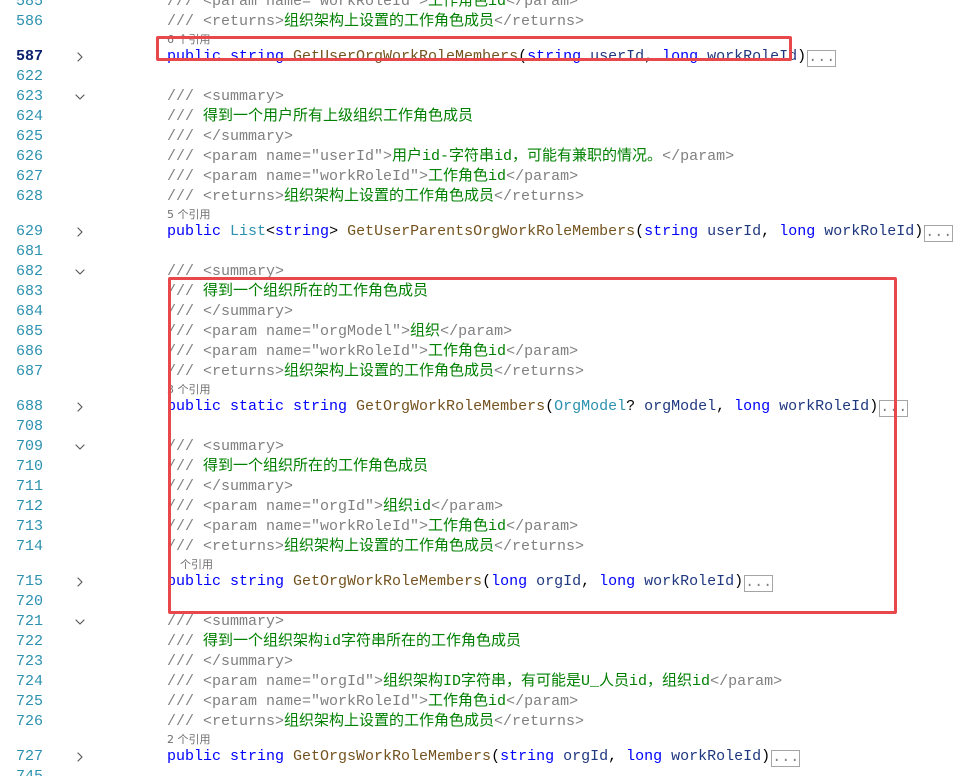  What do you see at coordinates (29, 96) in the screenshot?
I see `line-number: 623` at bounding box center [29, 96].